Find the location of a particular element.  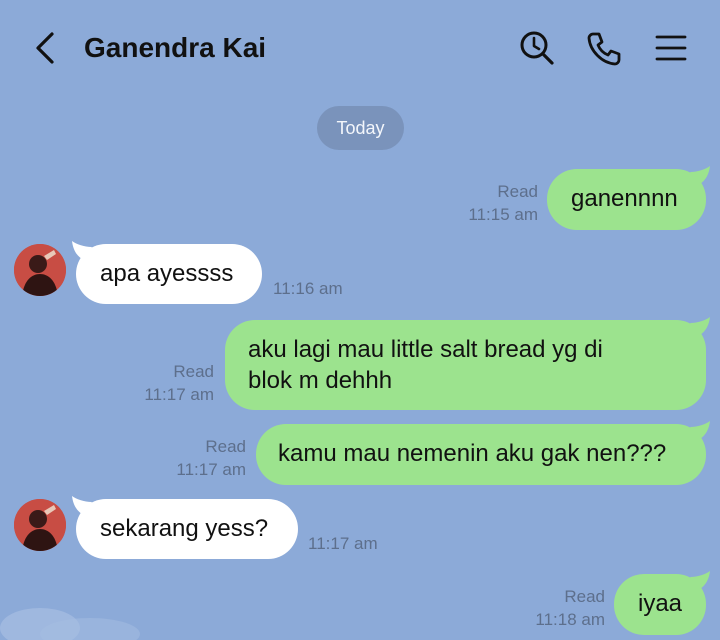

back-chevron-icon is located at coordinates (46, 48).